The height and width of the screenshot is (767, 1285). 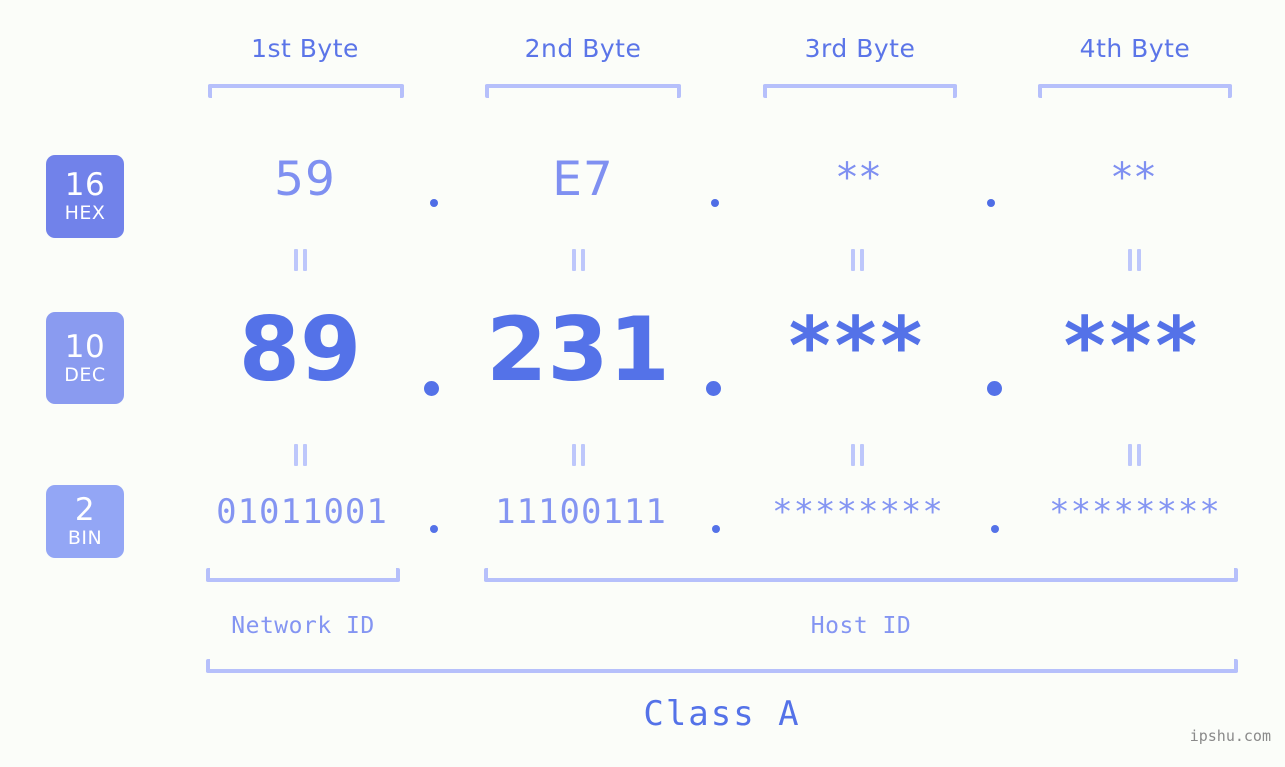 I want to click on base-badge-hex-name: HEX, so click(x=85, y=213).